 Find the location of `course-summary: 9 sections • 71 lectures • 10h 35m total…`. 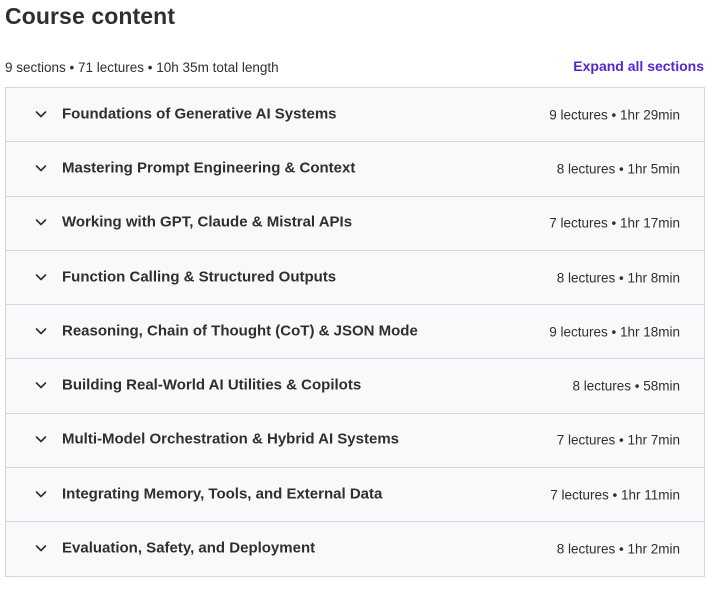

course-summary: 9 sections • 71 lectures • 10h 35m total… is located at coordinates (142, 67).